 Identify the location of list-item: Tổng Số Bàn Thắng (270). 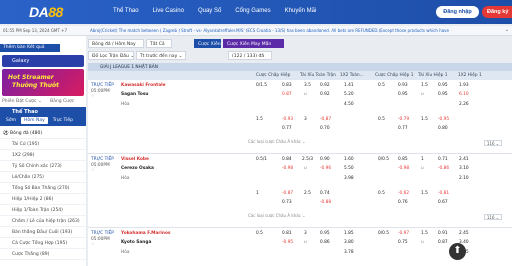
(43, 188).